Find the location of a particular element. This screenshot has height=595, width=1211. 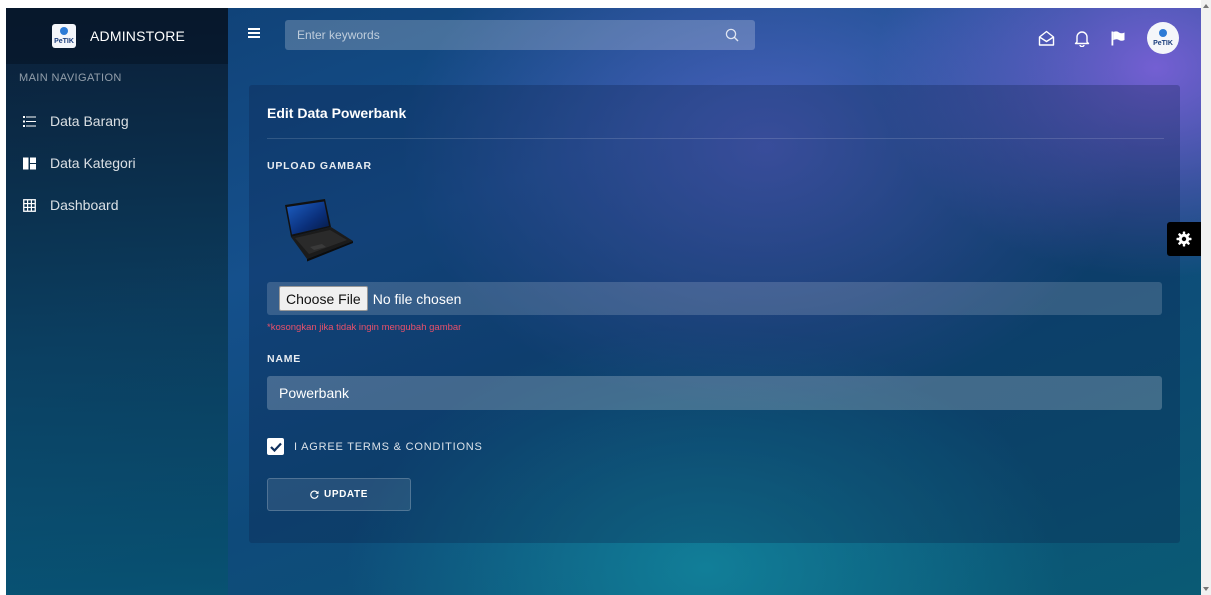

settings-panel-toggle is located at coordinates (1184, 239).